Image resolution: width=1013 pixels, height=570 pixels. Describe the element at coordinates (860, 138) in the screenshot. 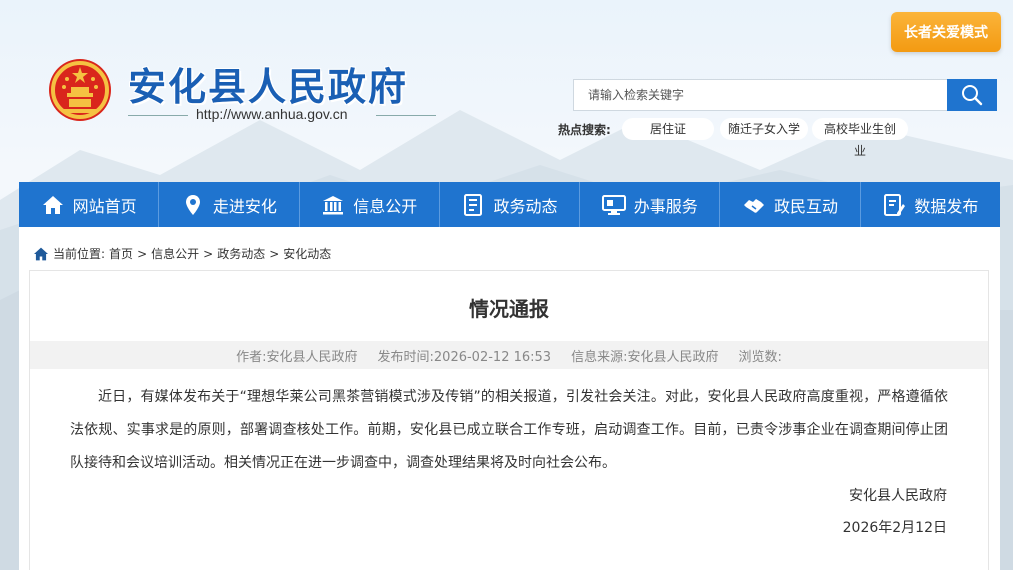

I see `hot-tag-graduate-startup: 高校毕业生创业` at that location.